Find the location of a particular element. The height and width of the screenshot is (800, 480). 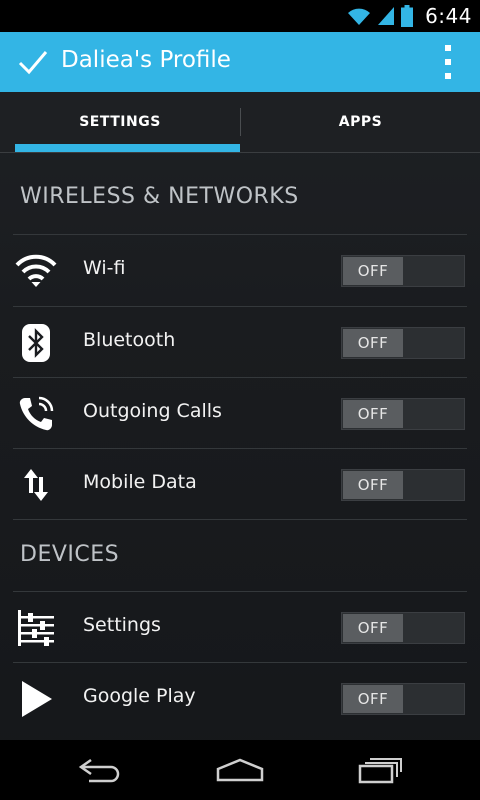

recent-apps-icon is located at coordinates (380, 770).